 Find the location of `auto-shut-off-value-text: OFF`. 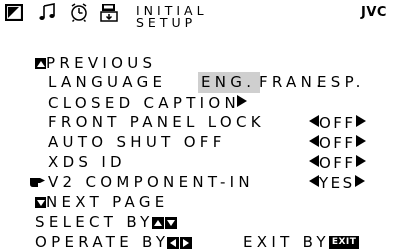

auto-shut-off-value-text: OFF is located at coordinates (337, 143).